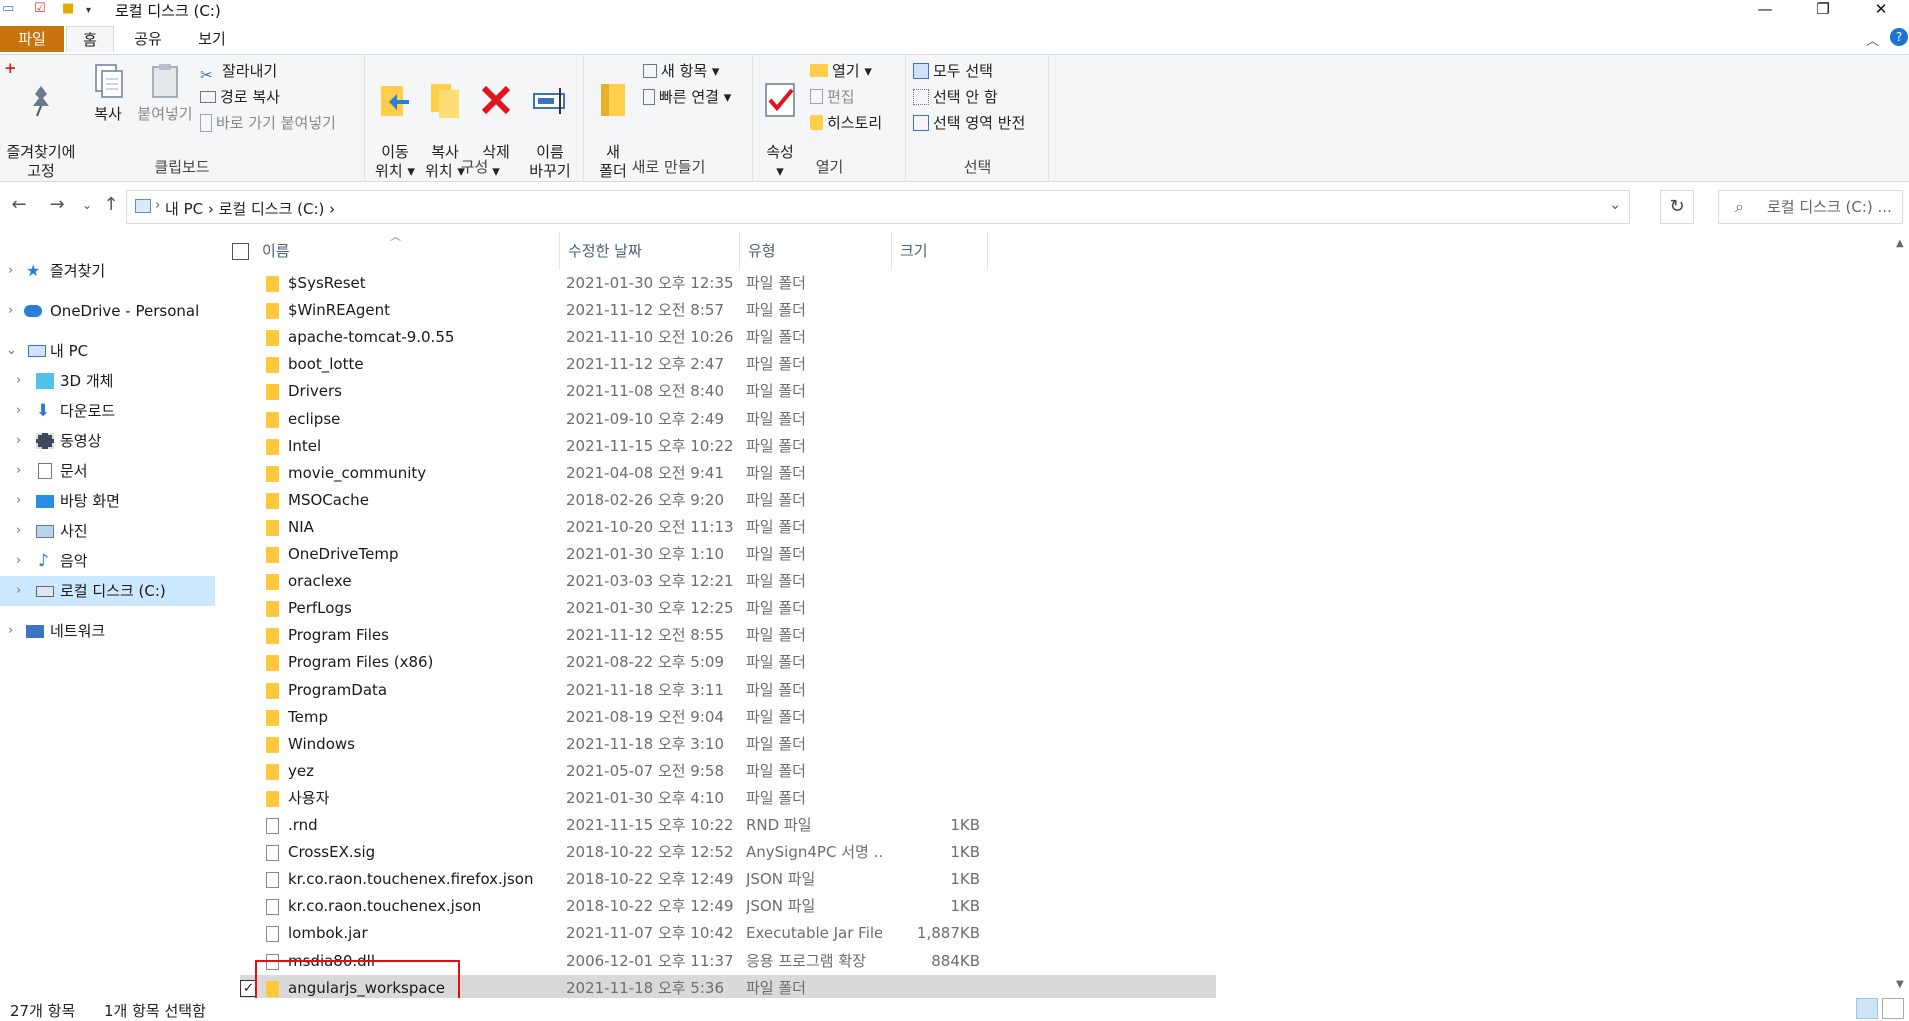 The image size is (1909, 1021). Describe the element at coordinates (1893, 1008) in the screenshot. I see `large-icons-view-icon` at that location.